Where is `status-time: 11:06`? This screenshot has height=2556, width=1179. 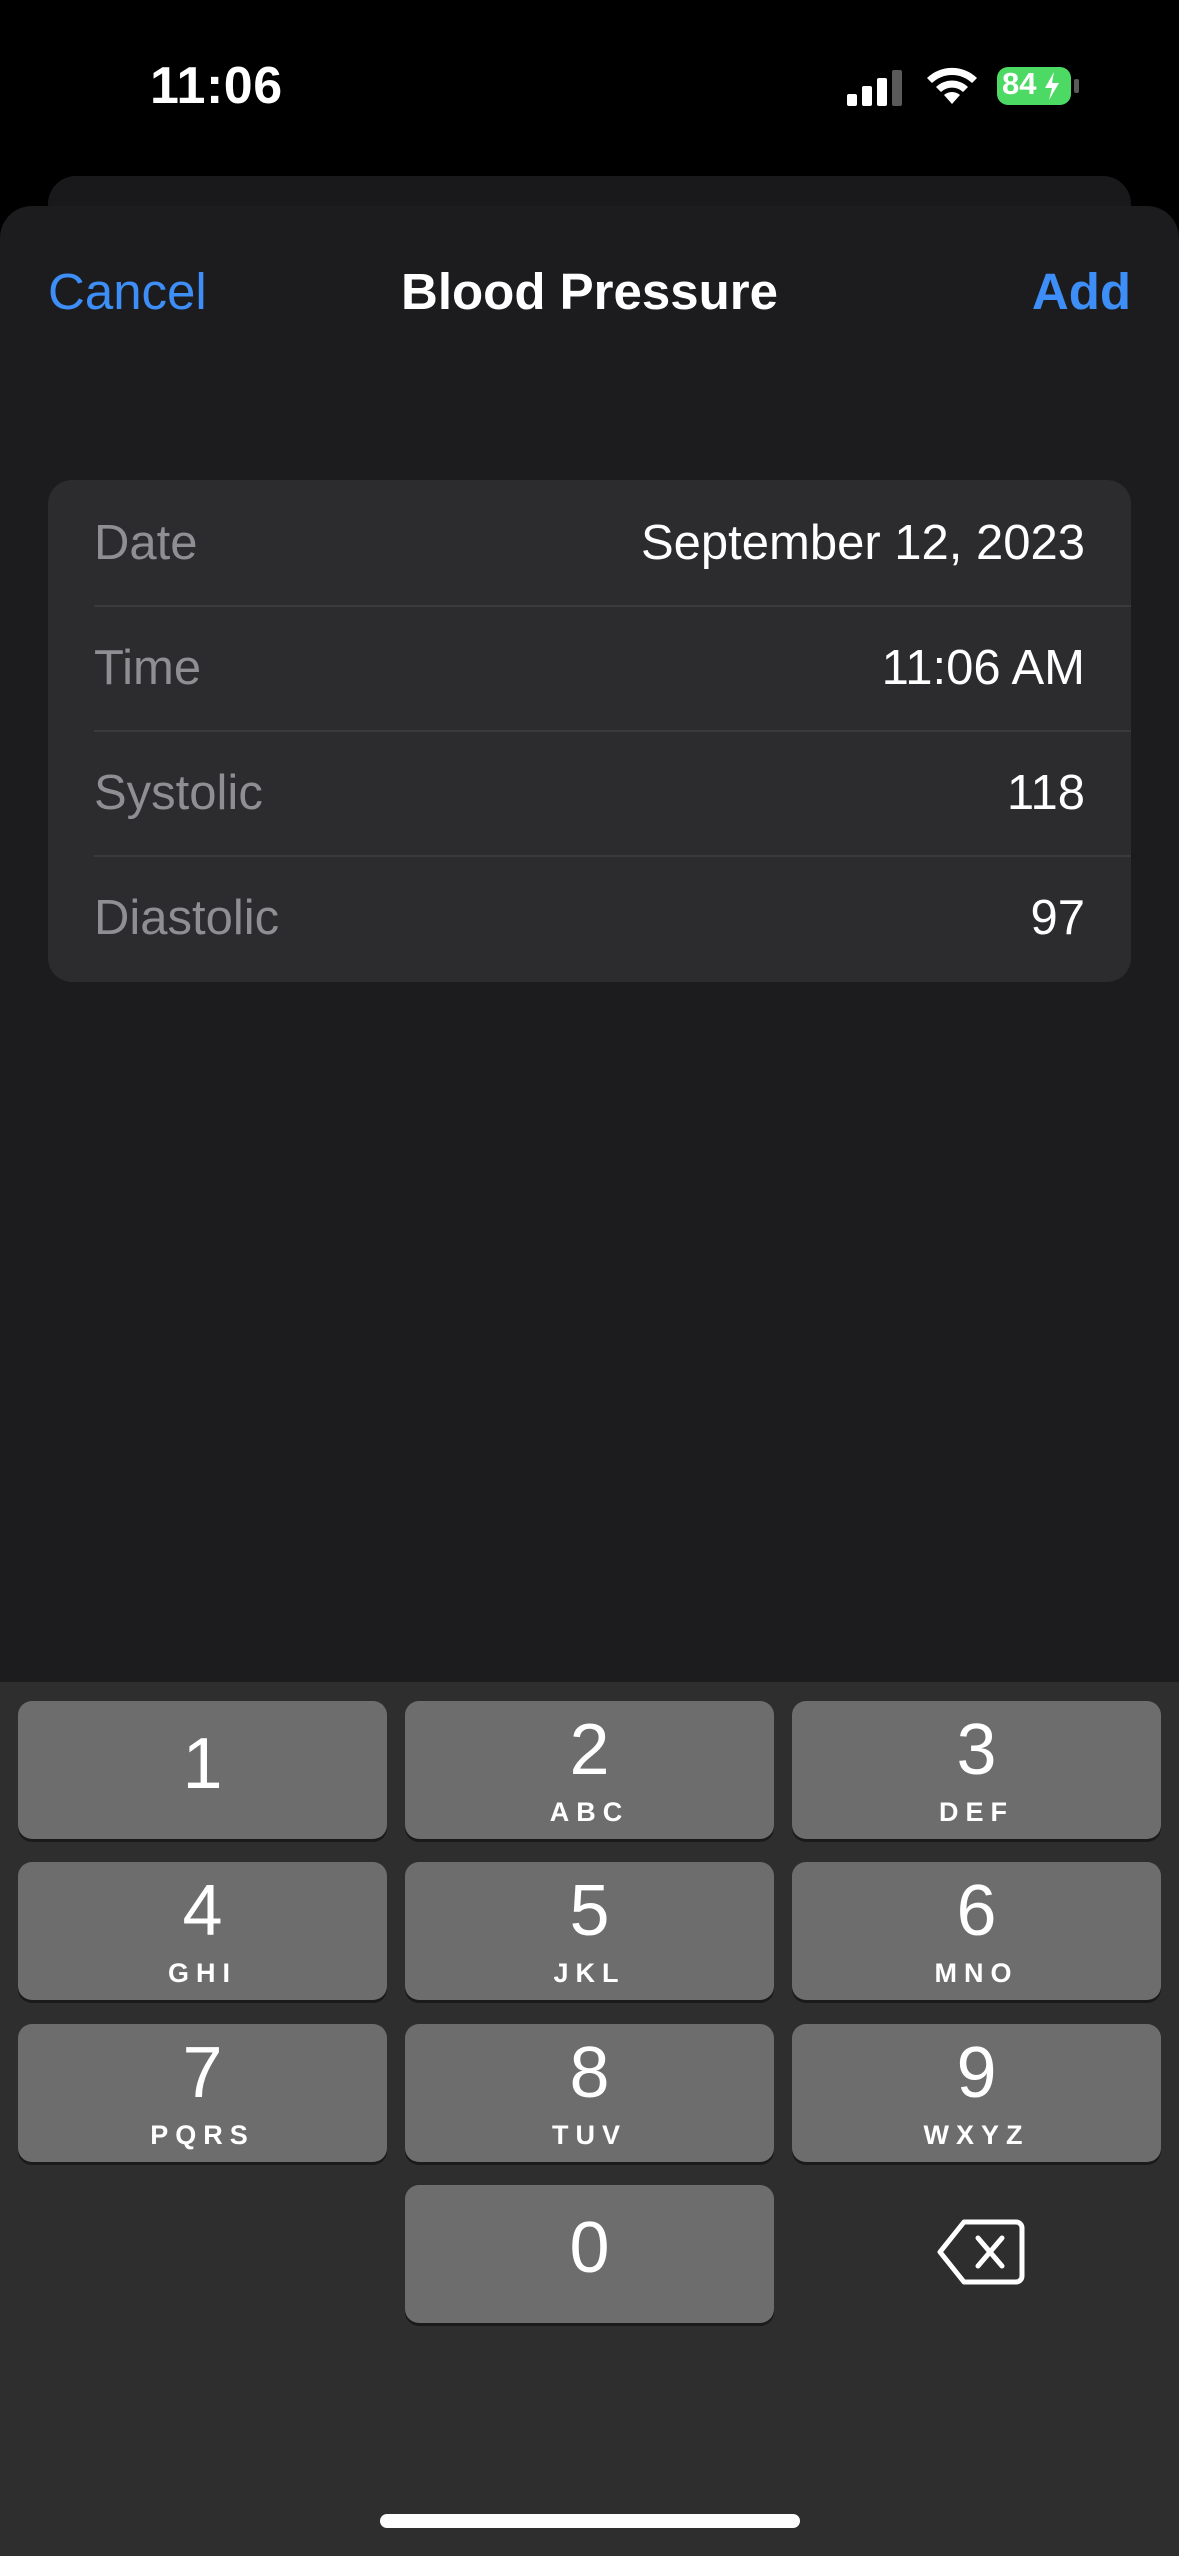 status-time: 11:06 is located at coordinates (216, 86).